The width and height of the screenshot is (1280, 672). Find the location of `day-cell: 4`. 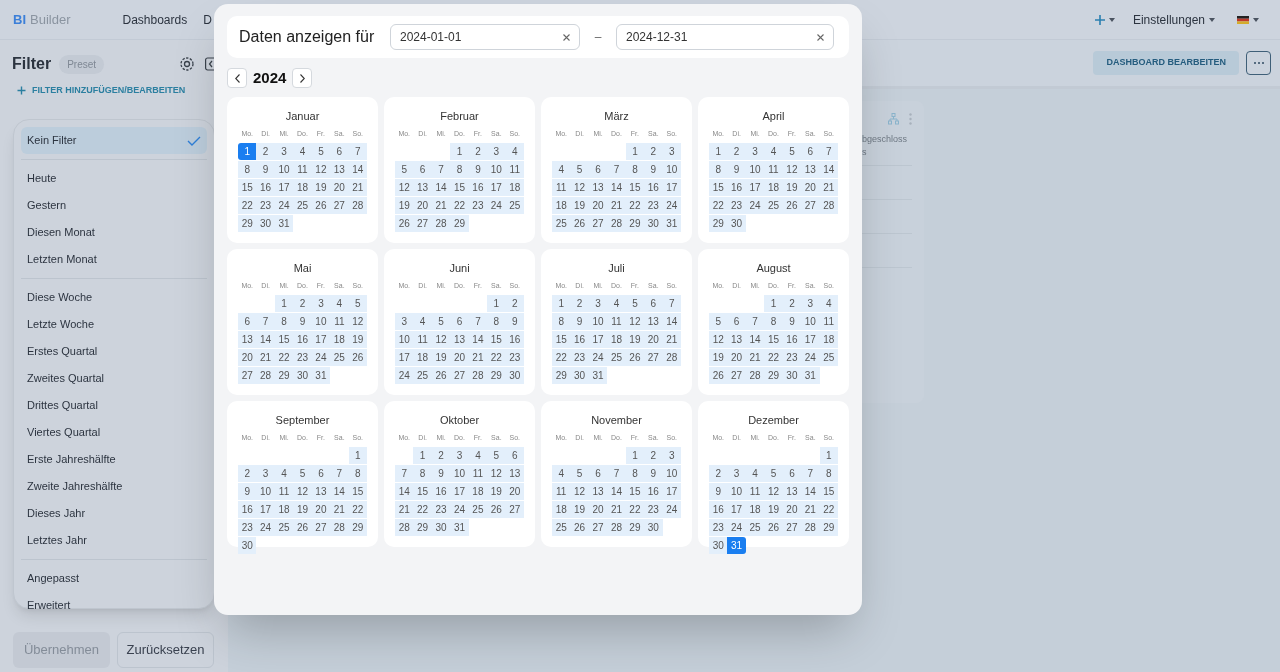

day-cell: 4 is located at coordinates (422, 321).